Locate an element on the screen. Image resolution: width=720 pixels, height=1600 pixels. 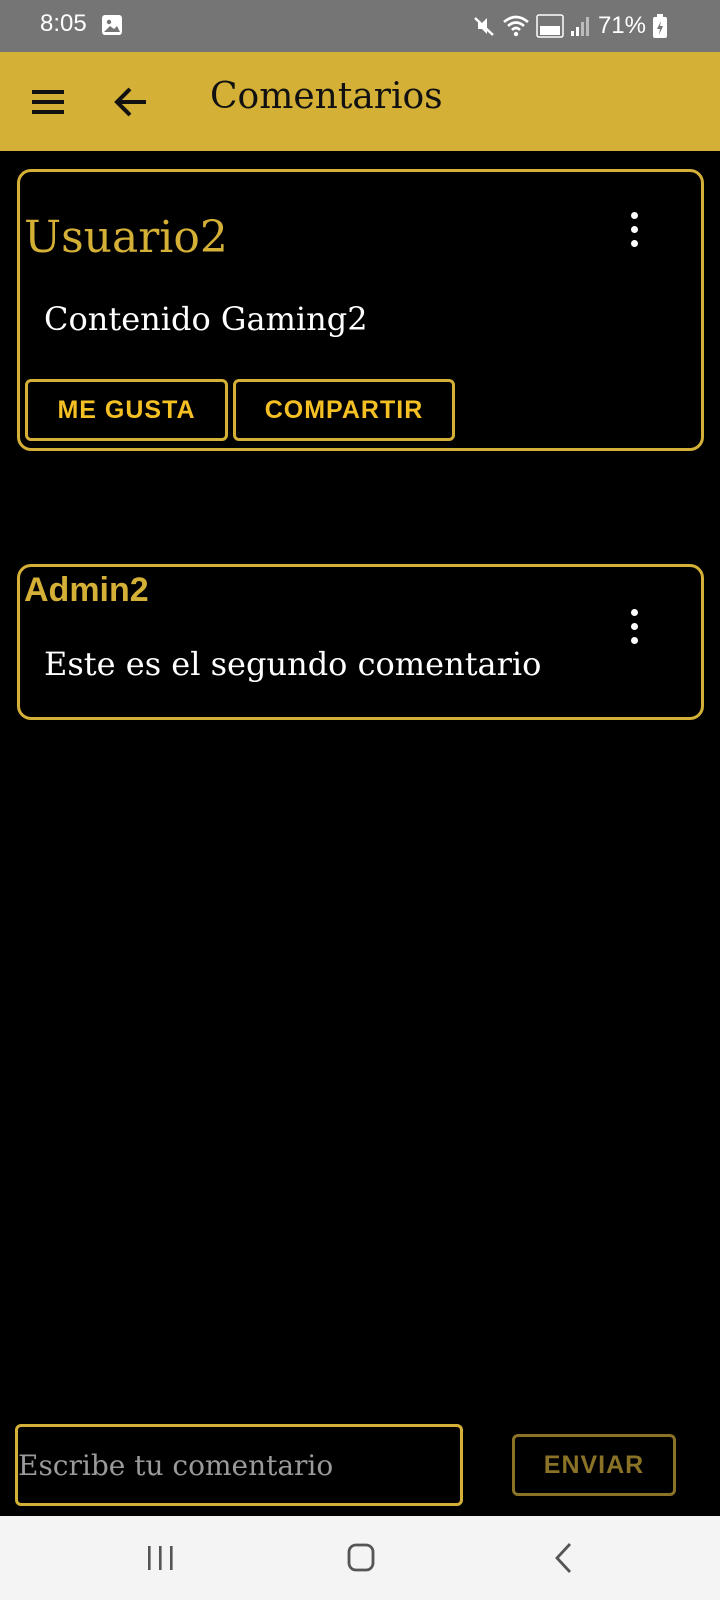
arrow-left-icon is located at coordinates (132, 102).